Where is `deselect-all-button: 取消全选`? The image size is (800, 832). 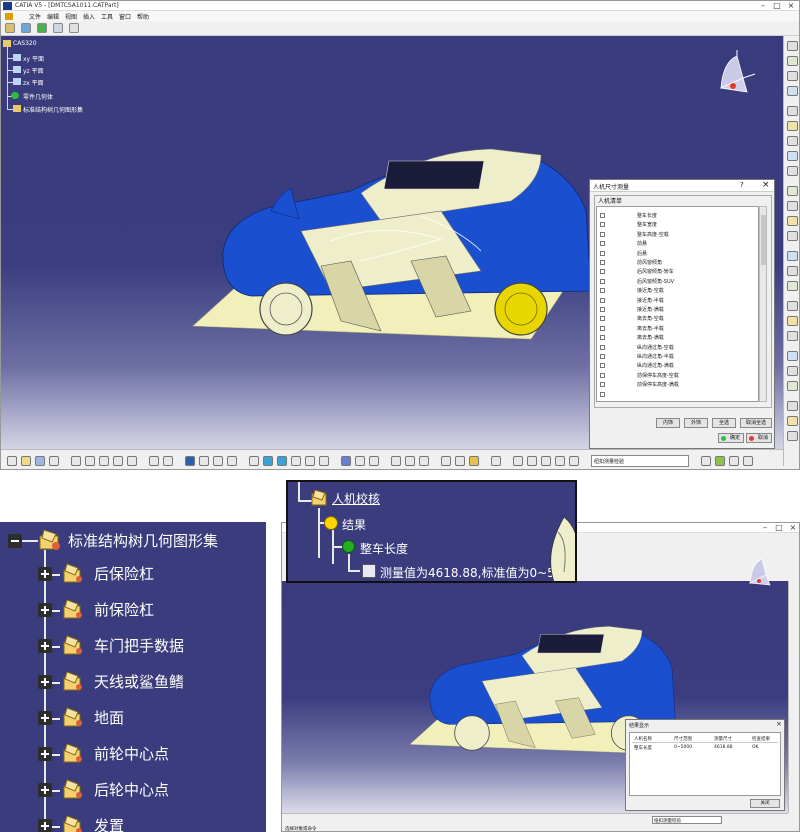
deselect-all-button: 取消全选 is located at coordinates (756, 423).